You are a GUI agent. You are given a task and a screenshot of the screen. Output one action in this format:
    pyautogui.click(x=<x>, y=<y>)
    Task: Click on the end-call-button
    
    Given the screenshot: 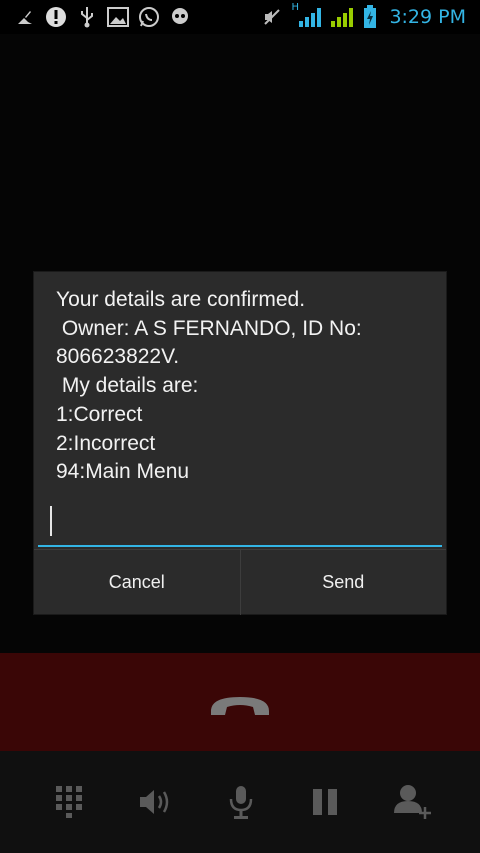 What is the action you would take?
    pyautogui.click(x=240, y=704)
    